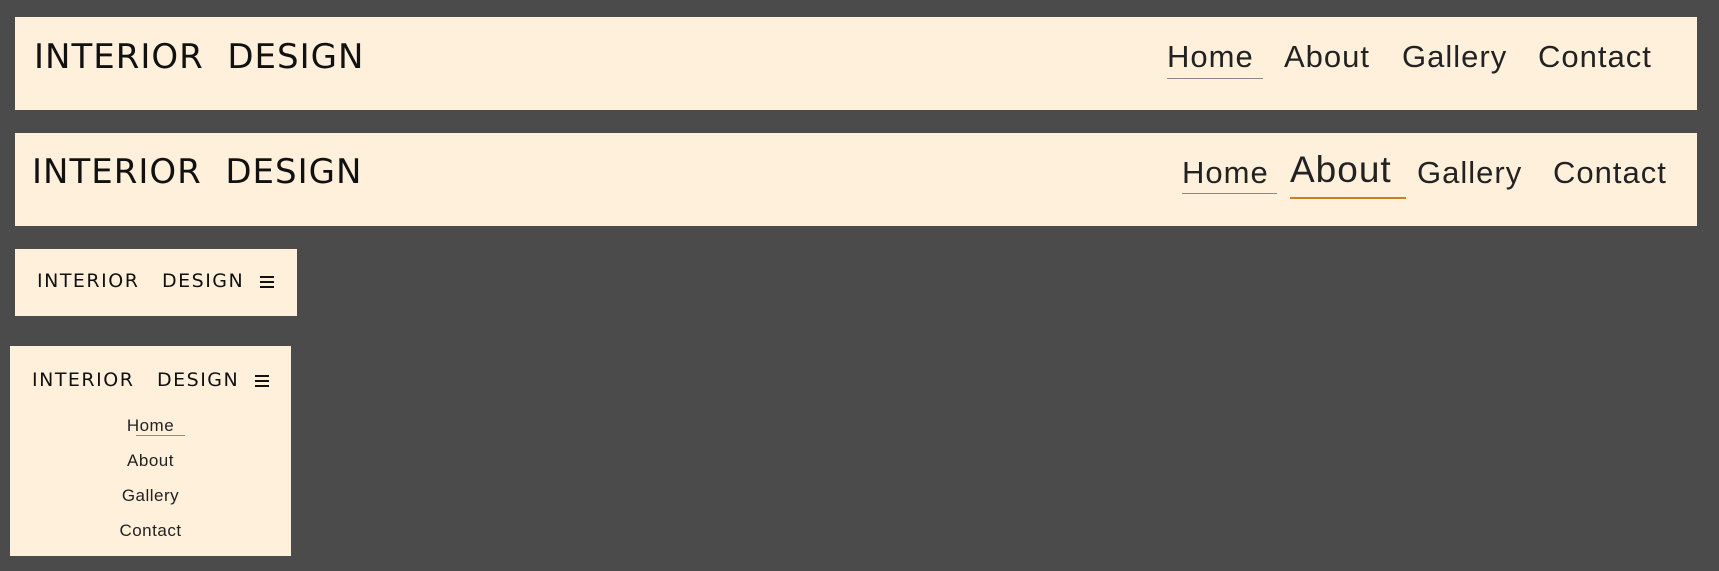 This screenshot has height=571, width=1719. I want to click on mobile-nav-link-gallery: Gallery, so click(150, 496).